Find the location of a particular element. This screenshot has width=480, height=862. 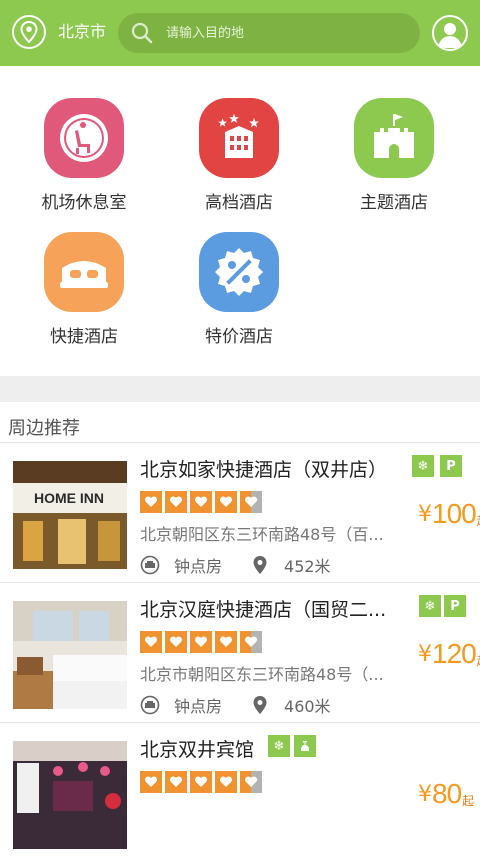

price-value: 80 is located at coordinates (447, 793).